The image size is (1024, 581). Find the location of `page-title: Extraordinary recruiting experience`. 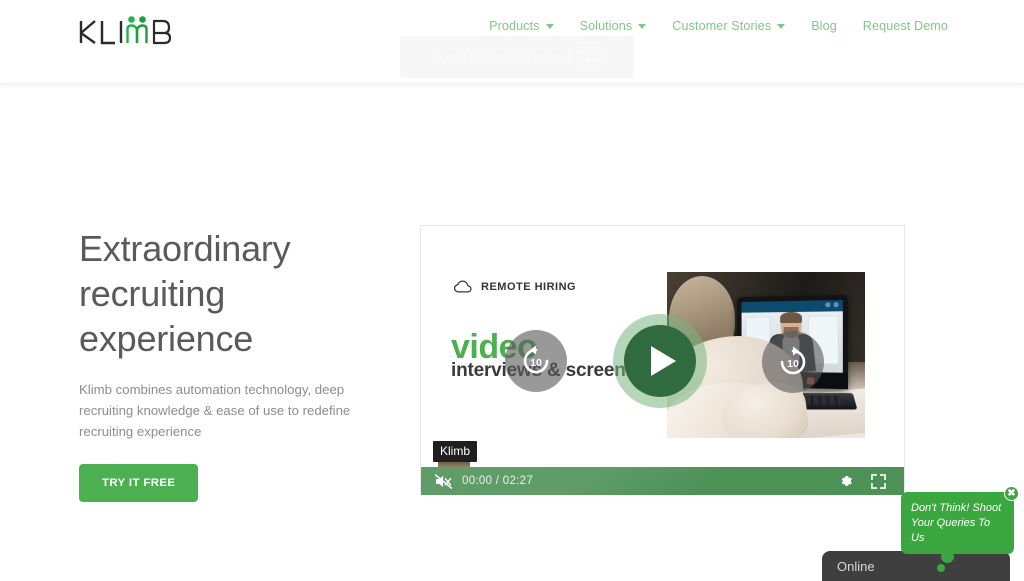

page-title: Extraordinary recruiting experience is located at coordinates (229, 293).